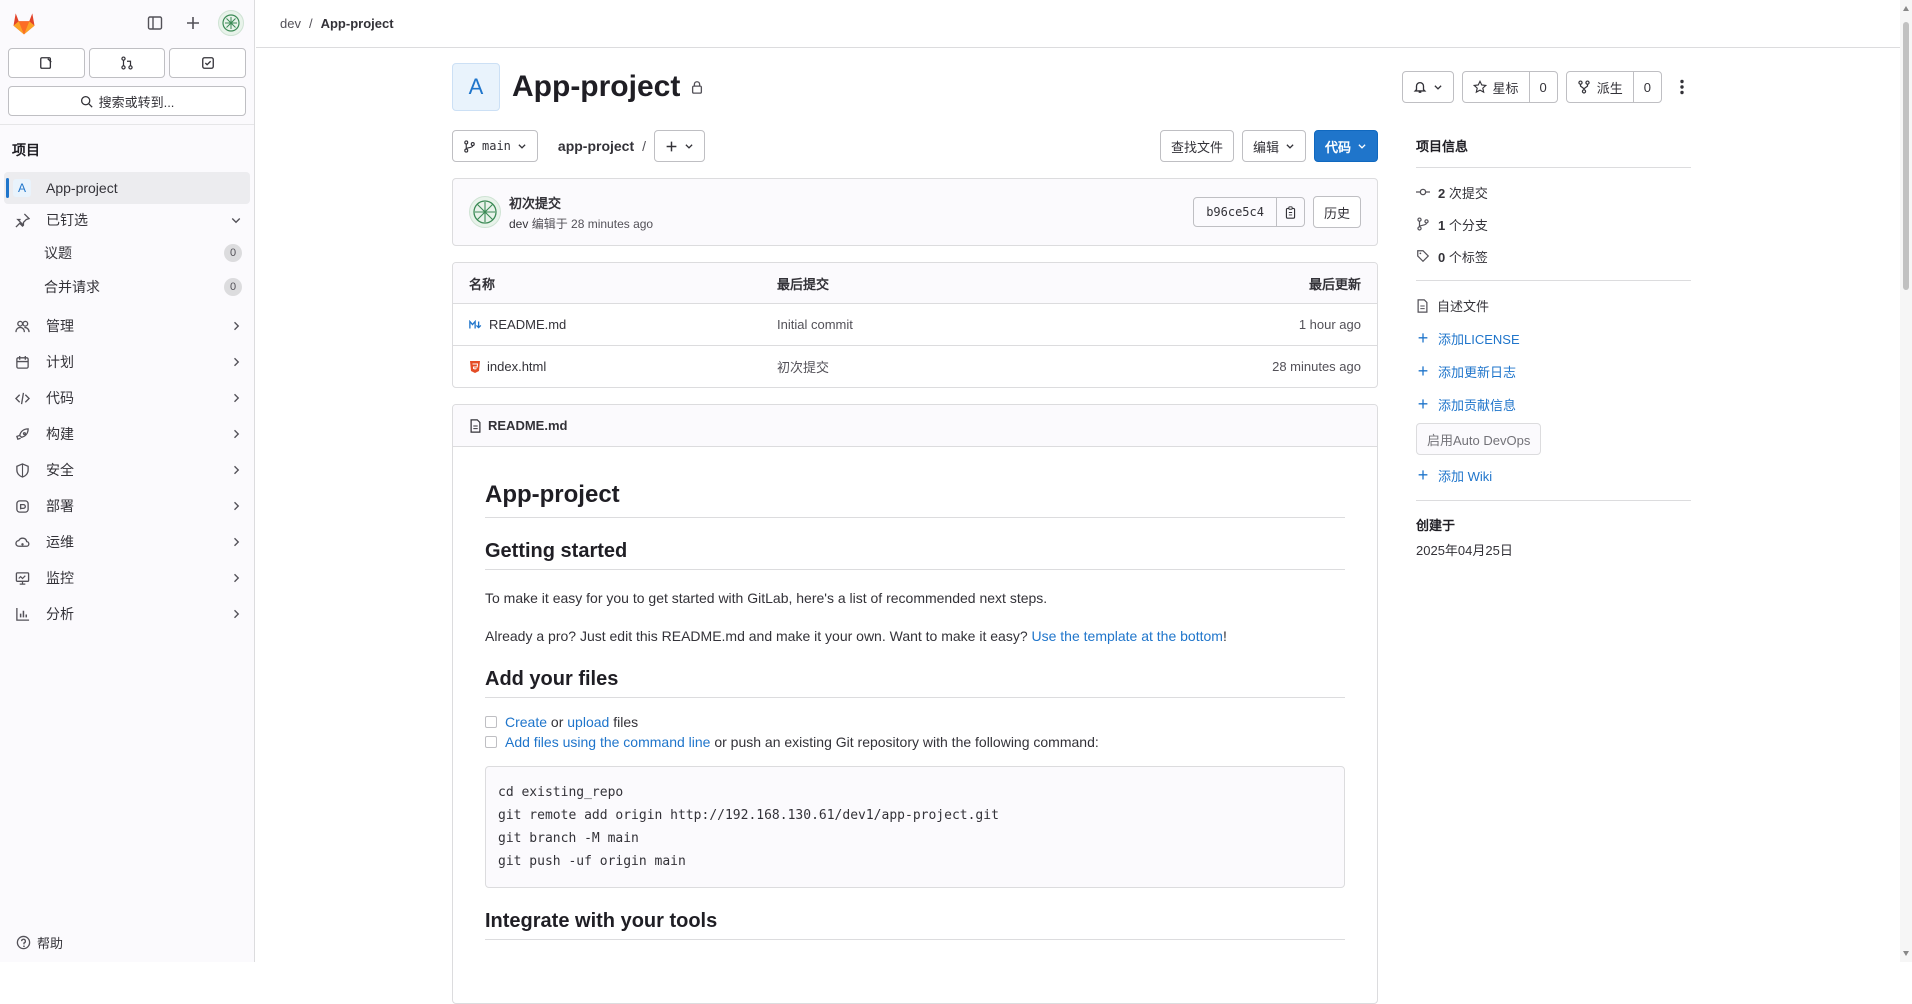 This screenshot has width=1912, height=1004. What do you see at coordinates (1906, 156) in the screenshot?
I see `scrollbar-thumb` at bounding box center [1906, 156].